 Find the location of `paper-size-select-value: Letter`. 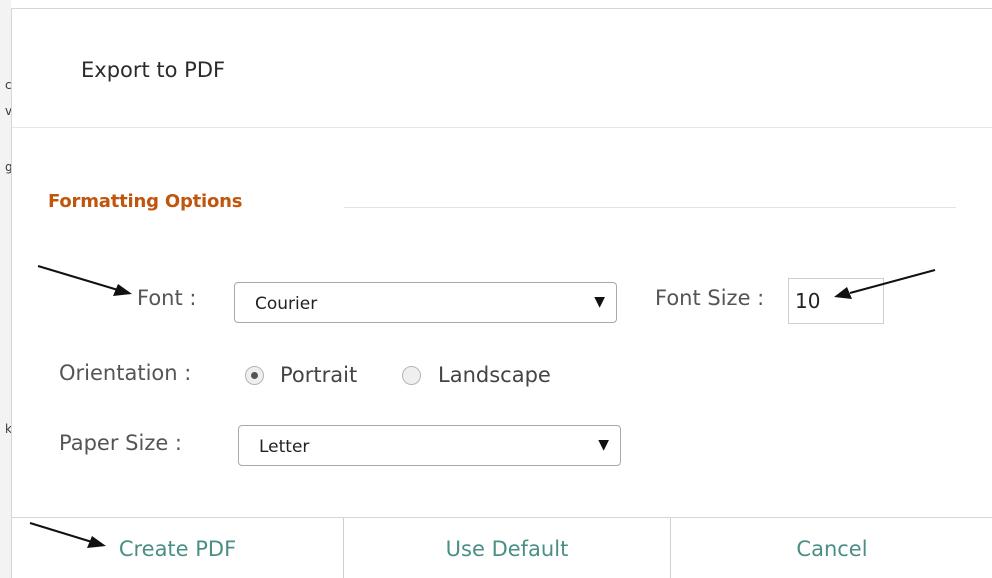

paper-size-select-value: Letter is located at coordinates (284, 447).